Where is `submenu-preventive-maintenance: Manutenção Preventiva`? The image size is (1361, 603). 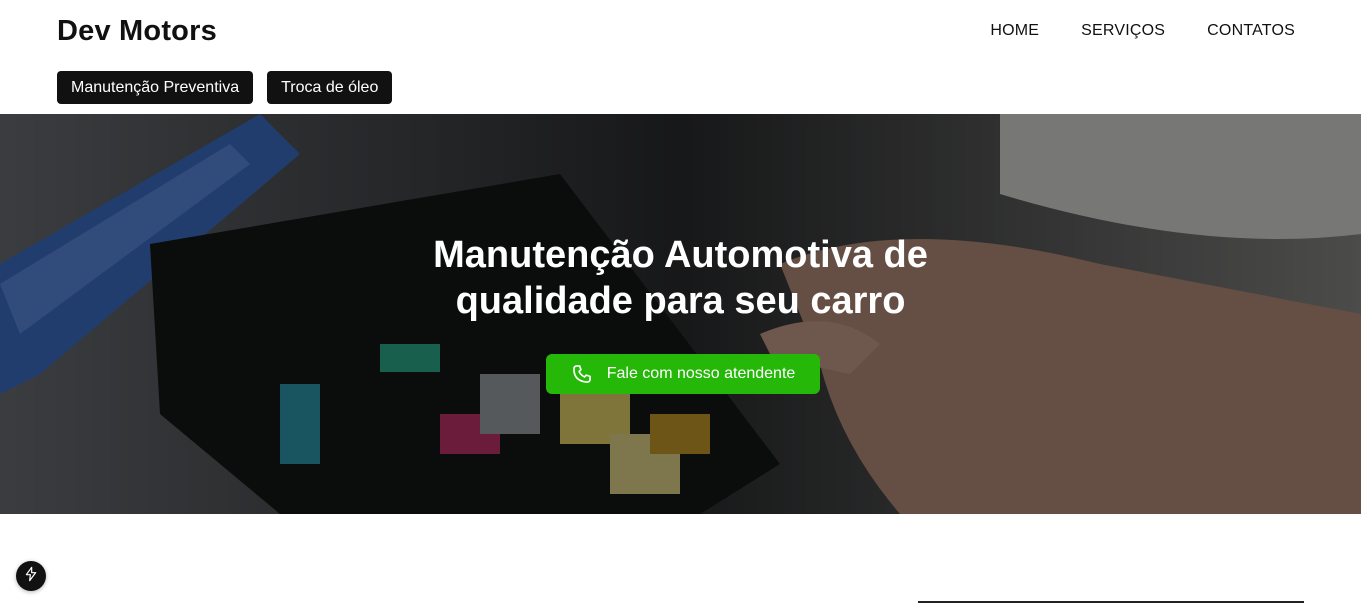 submenu-preventive-maintenance: Manutenção Preventiva is located at coordinates (155, 87).